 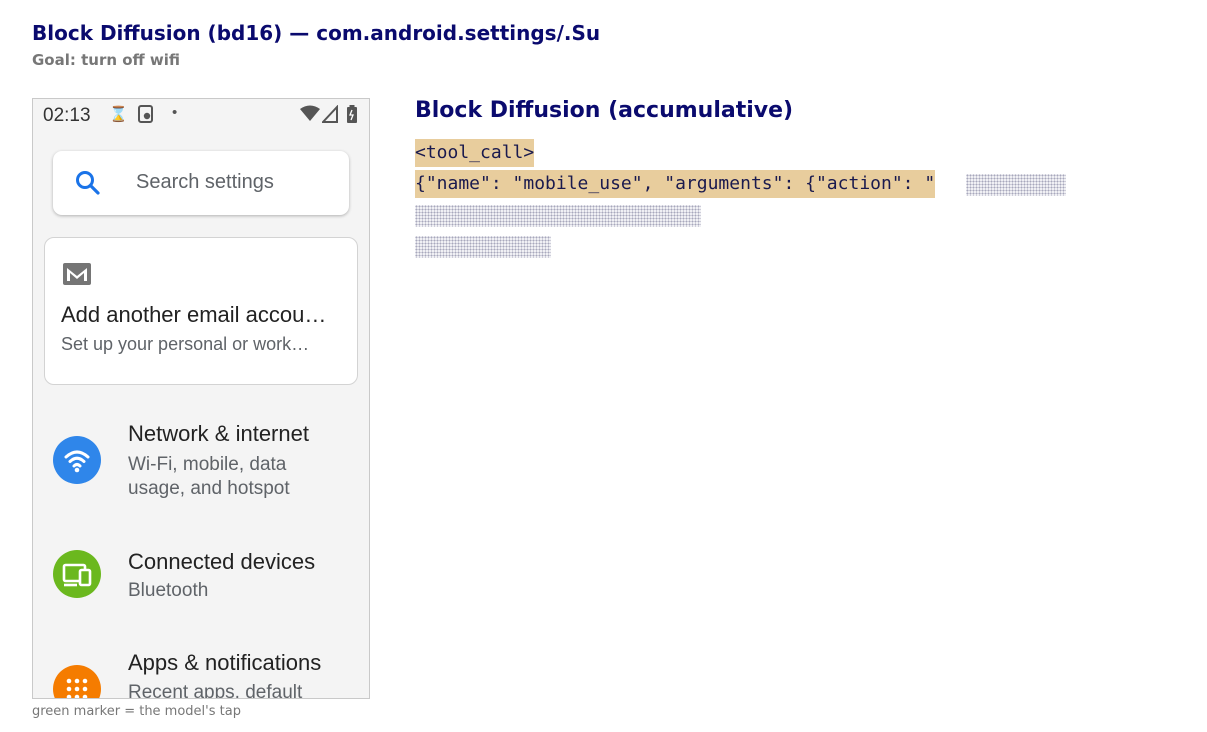 I want to click on cell-signal-icon, so click(x=329, y=116).